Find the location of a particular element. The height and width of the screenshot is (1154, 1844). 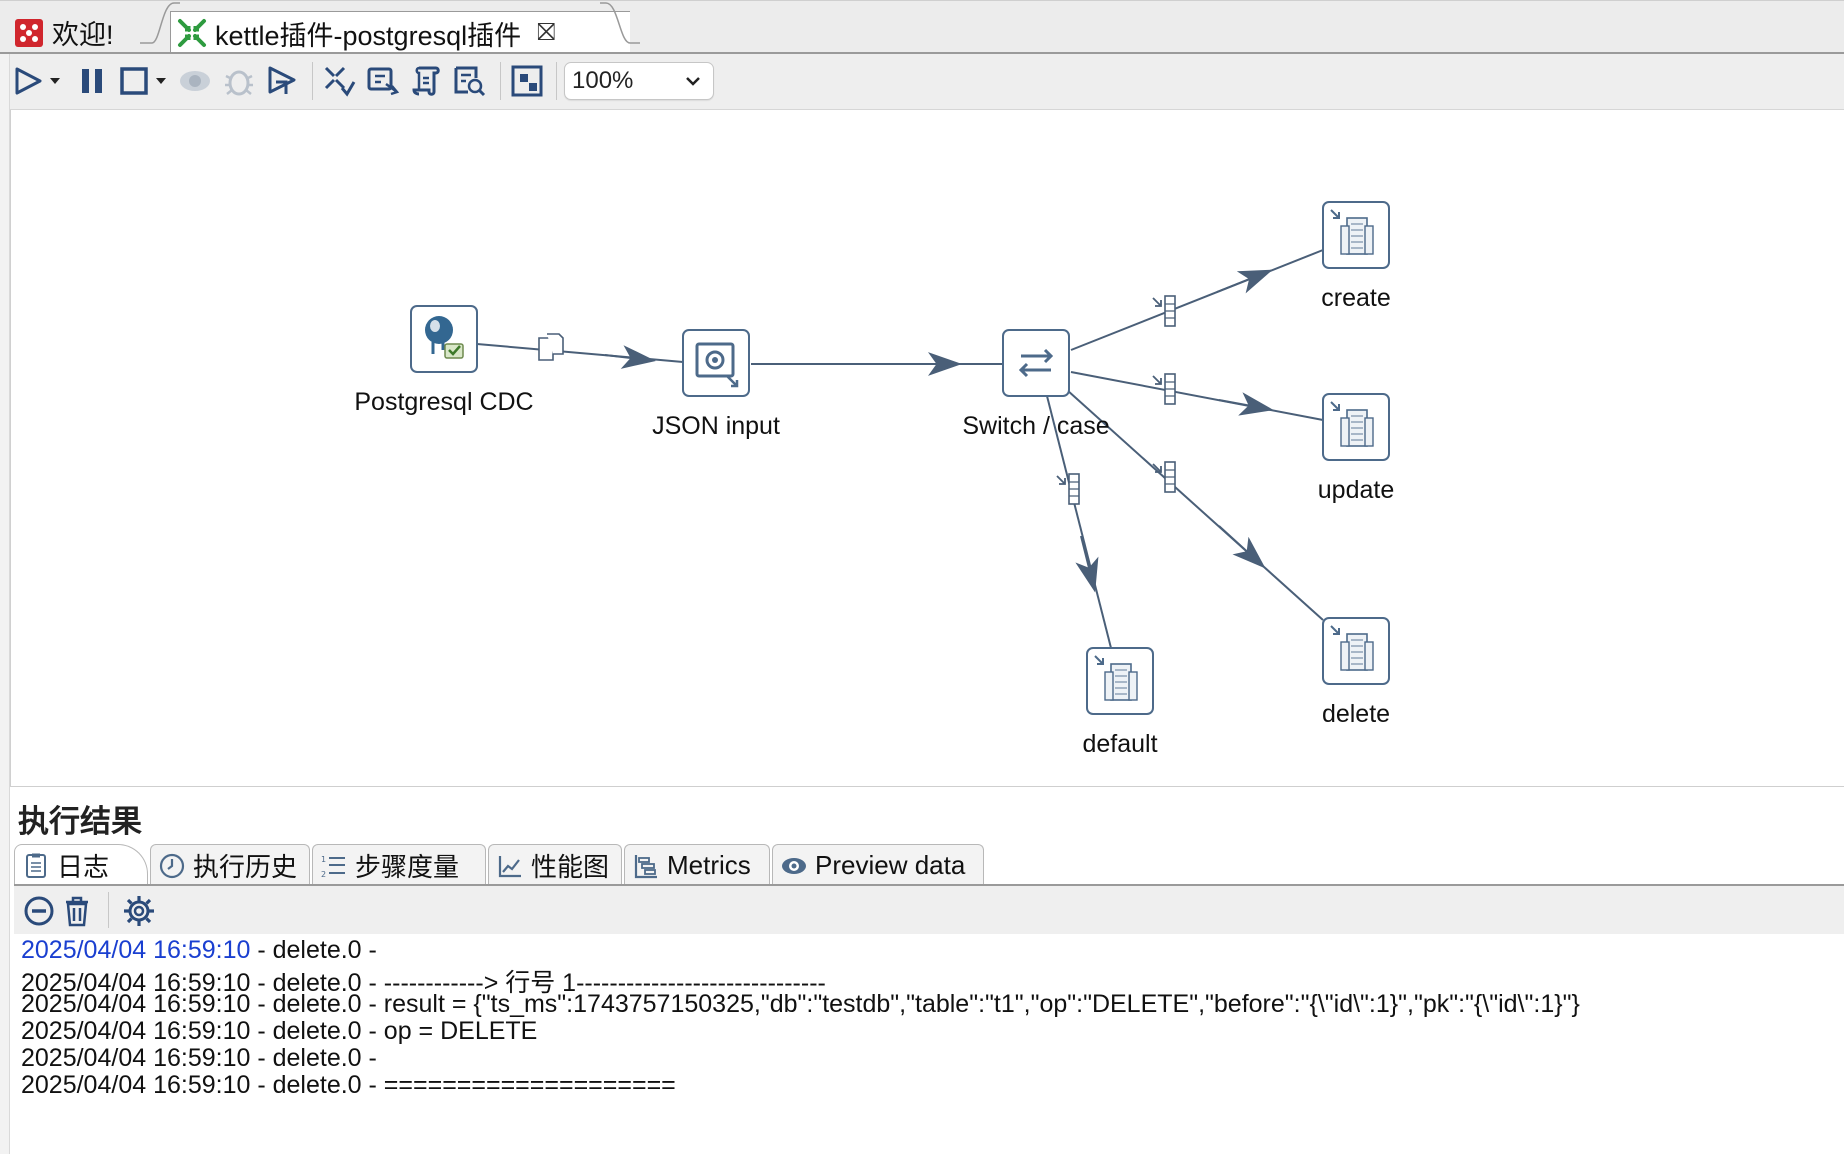

log-toolbar is located at coordinates (929, 910).